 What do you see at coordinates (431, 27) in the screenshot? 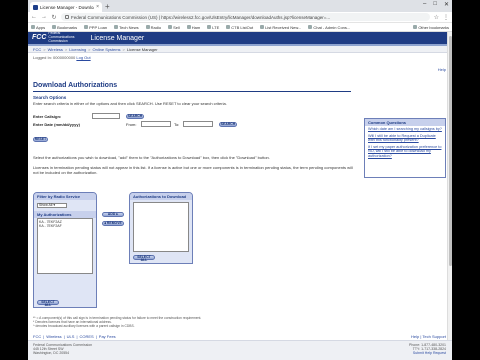
I see `other-bookmarks: Other bookmarks` at bounding box center [431, 27].